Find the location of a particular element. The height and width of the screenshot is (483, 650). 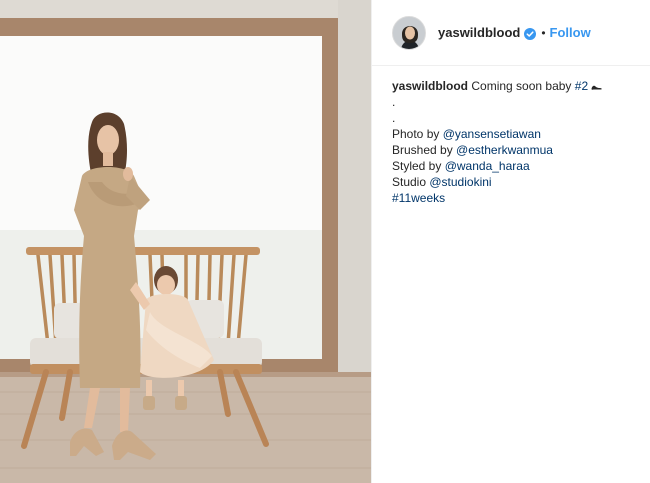

caption-username: yaswildblood is located at coordinates (430, 86).